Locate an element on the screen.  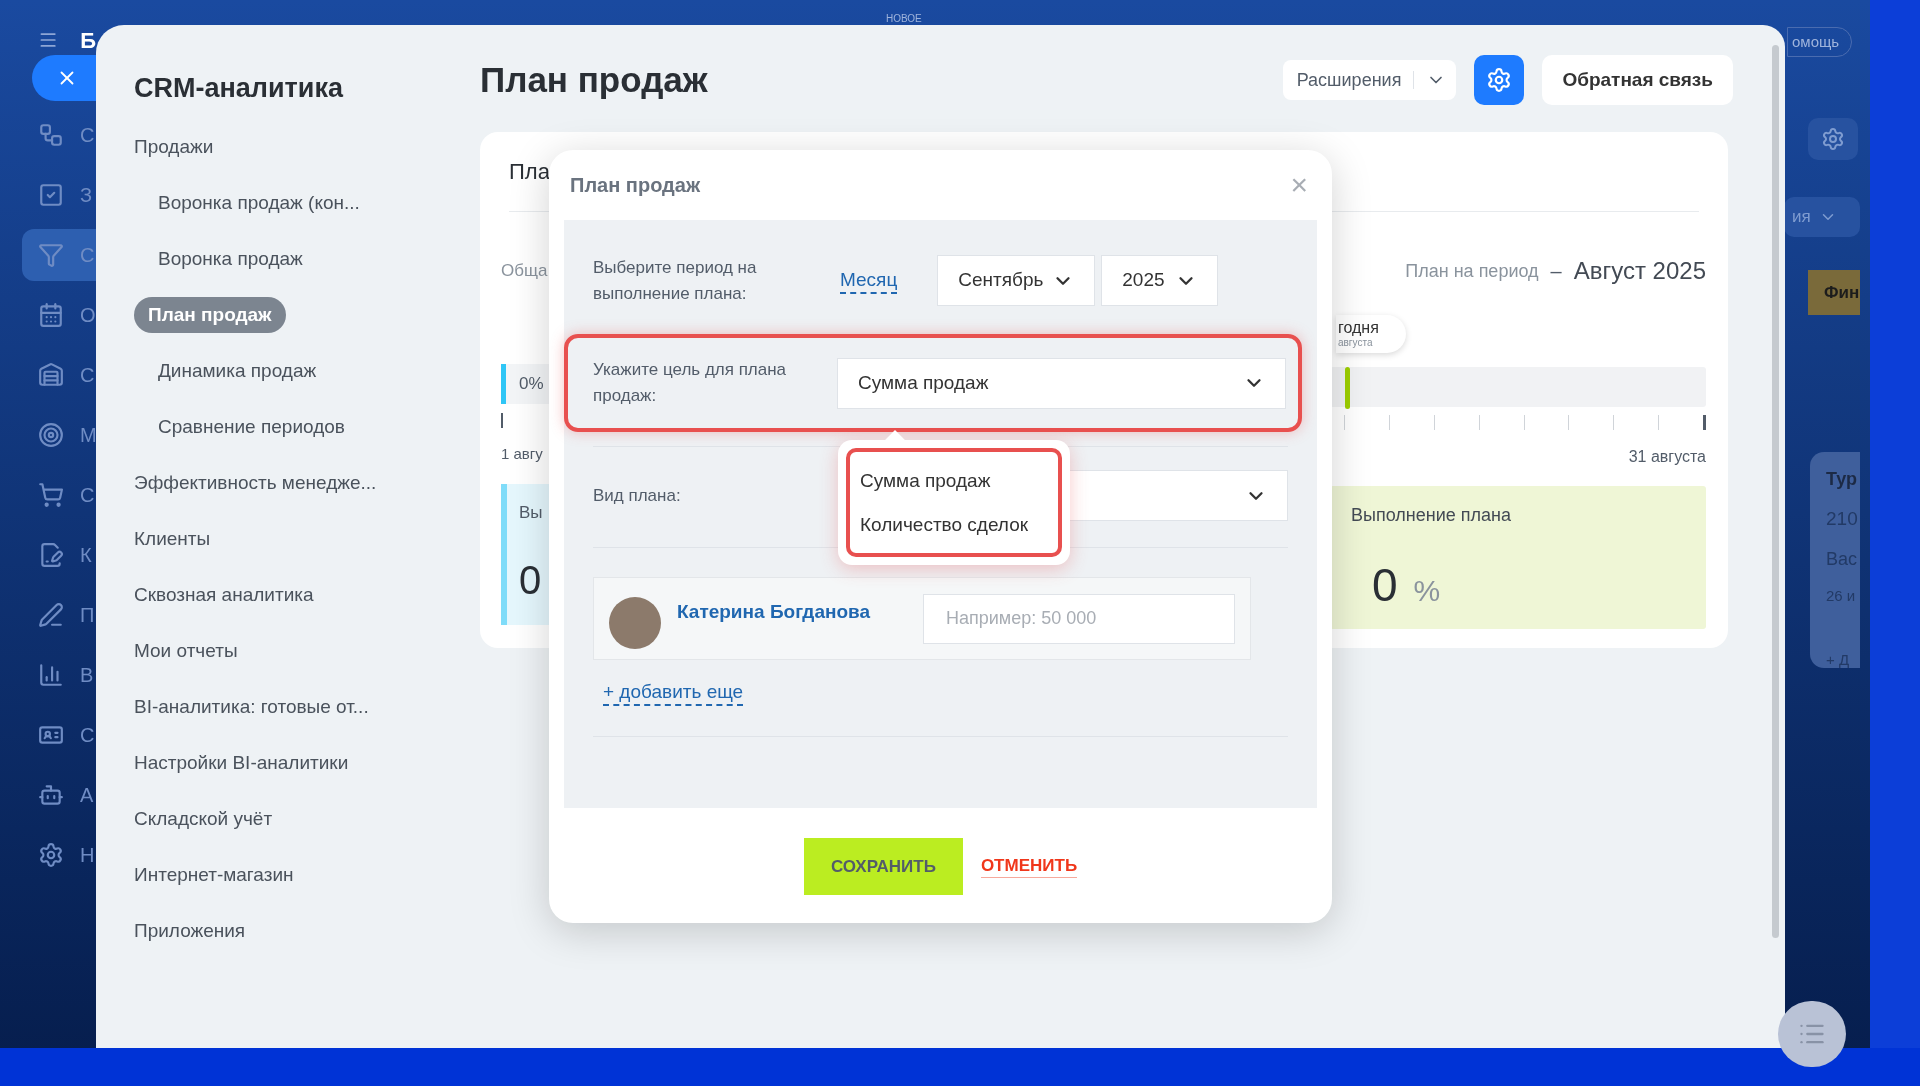
stat-title: Вы is located at coordinates (531, 513).